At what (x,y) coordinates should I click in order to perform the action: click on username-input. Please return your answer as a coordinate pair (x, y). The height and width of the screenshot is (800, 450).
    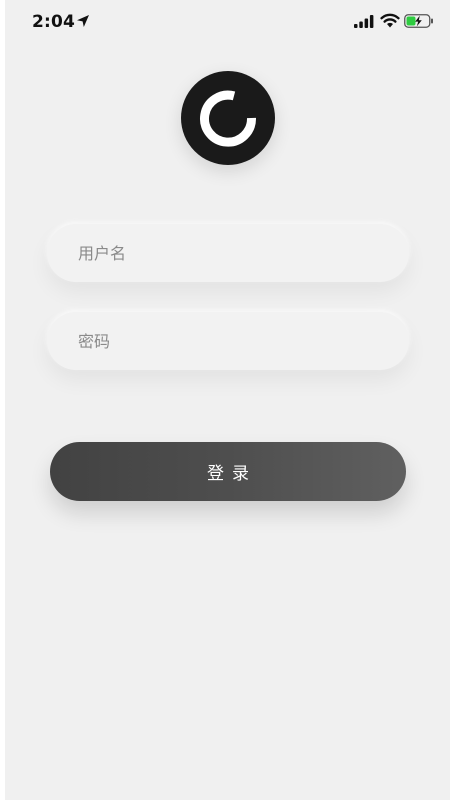
    Looking at the image, I should click on (228, 253).